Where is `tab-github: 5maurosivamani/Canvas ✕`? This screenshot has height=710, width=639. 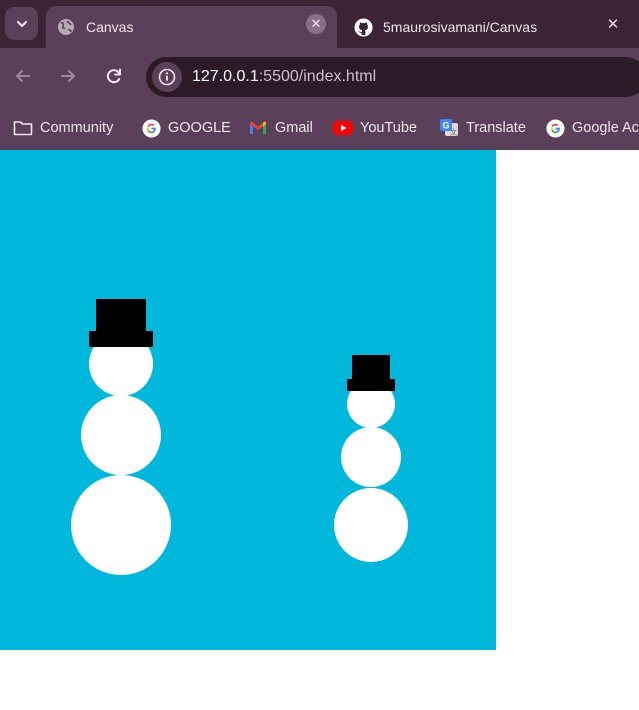 tab-github: 5maurosivamani/Canvas ✕ is located at coordinates (490, 27).